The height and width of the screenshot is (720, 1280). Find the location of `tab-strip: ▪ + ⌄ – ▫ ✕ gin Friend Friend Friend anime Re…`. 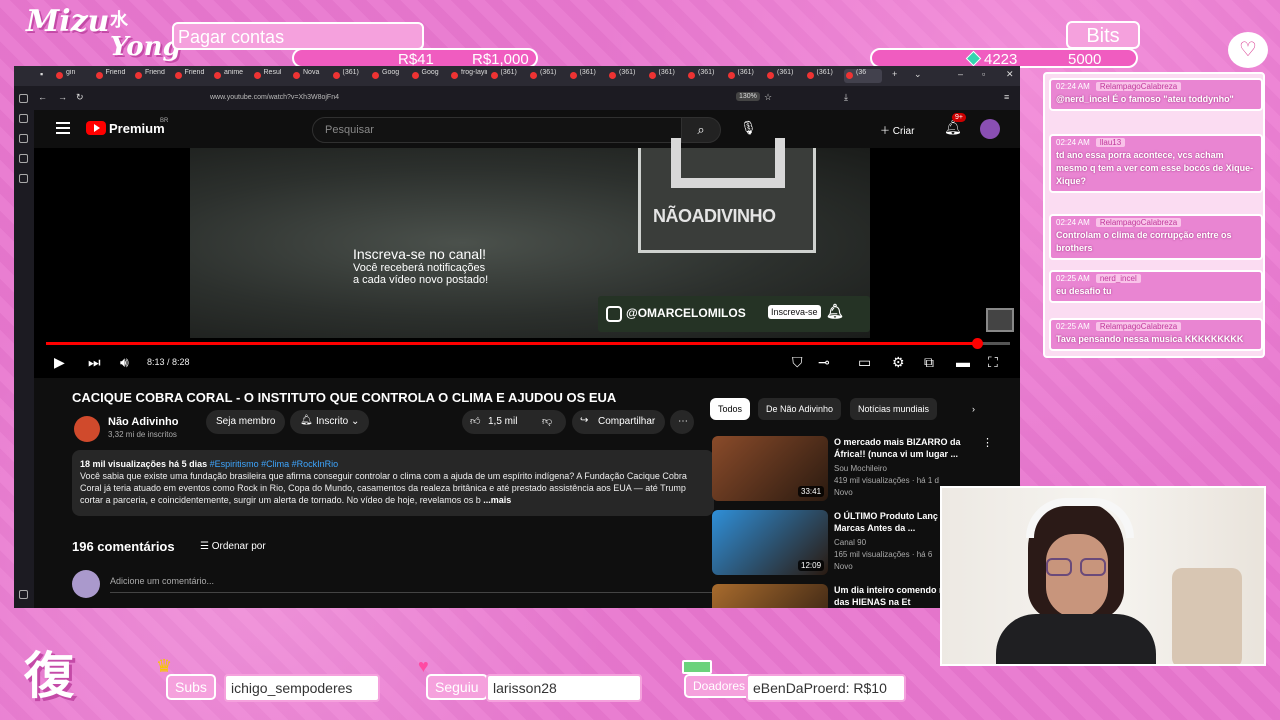

tab-strip: ▪ + ⌄ – ▫ ✕ gin Friend Friend Friend anime Re… is located at coordinates (517, 76).